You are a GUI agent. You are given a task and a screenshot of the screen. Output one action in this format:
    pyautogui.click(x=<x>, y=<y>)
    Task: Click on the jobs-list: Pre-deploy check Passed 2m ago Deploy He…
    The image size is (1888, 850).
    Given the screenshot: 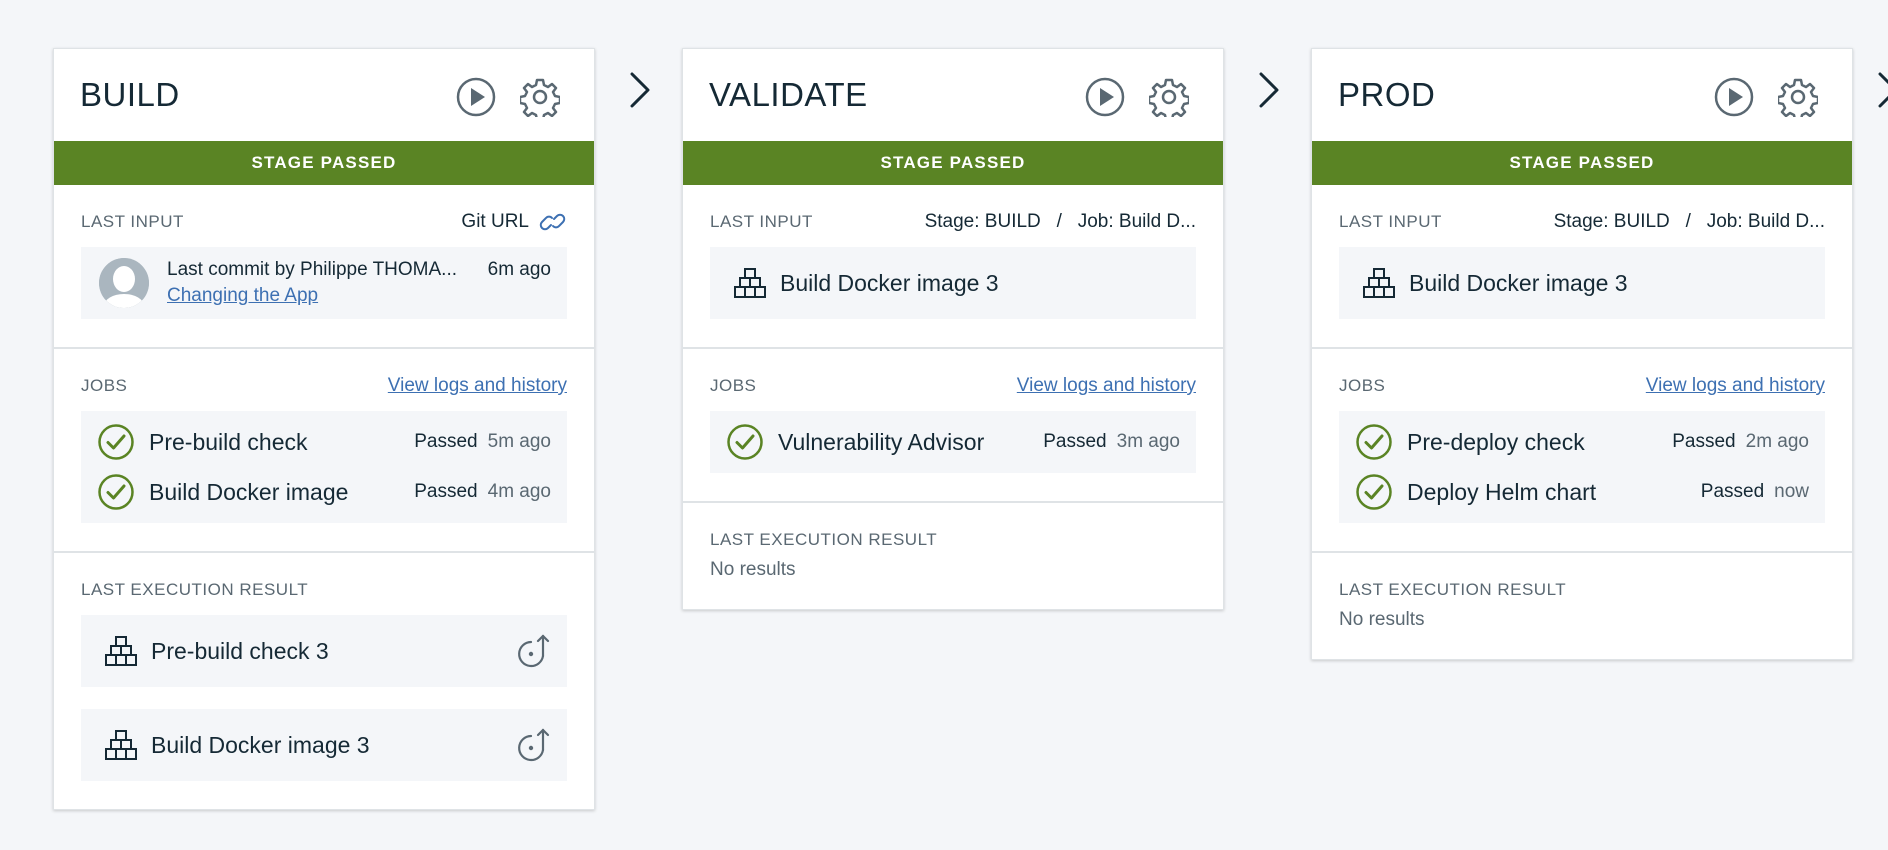 What is the action you would take?
    pyautogui.click(x=1582, y=467)
    